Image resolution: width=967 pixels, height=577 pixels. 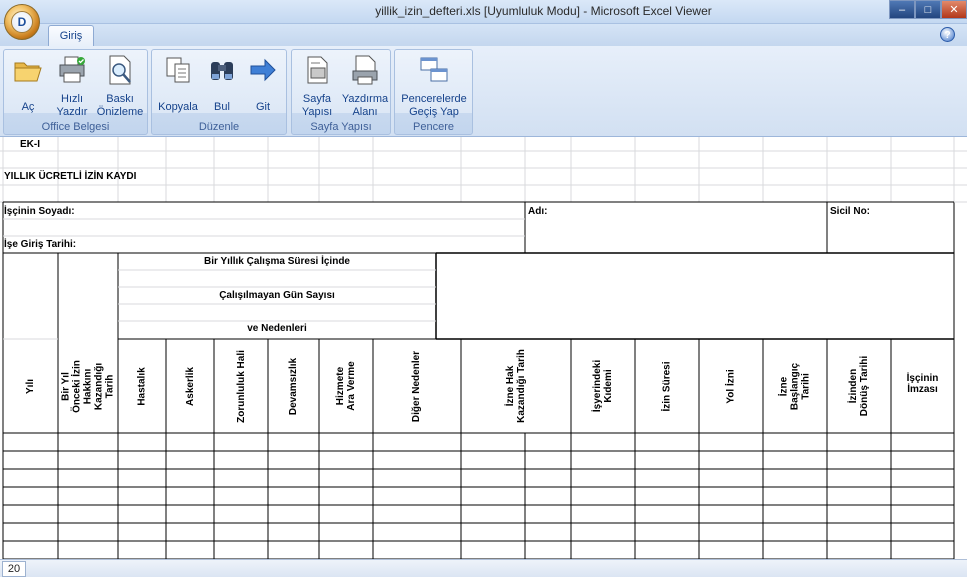 What do you see at coordinates (346, 386) in the screenshot?
I see `header-hizmete-ara: Hizmete Ara Verme` at bounding box center [346, 386].